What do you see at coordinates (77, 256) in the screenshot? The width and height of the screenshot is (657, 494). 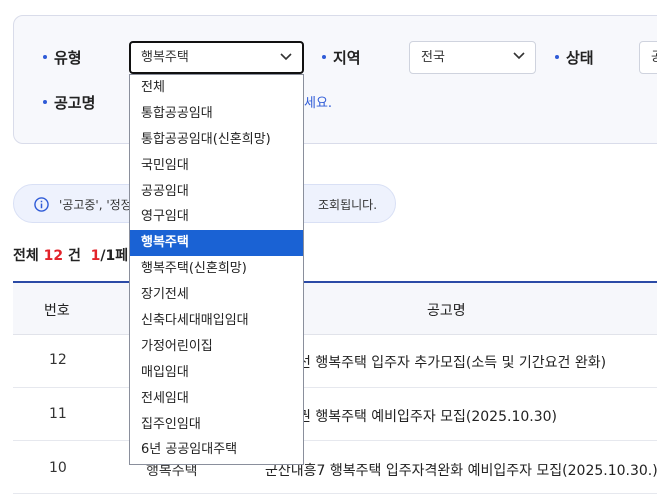 I see `result-count: 전체 12 건 1/1페이` at bounding box center [77, 256].